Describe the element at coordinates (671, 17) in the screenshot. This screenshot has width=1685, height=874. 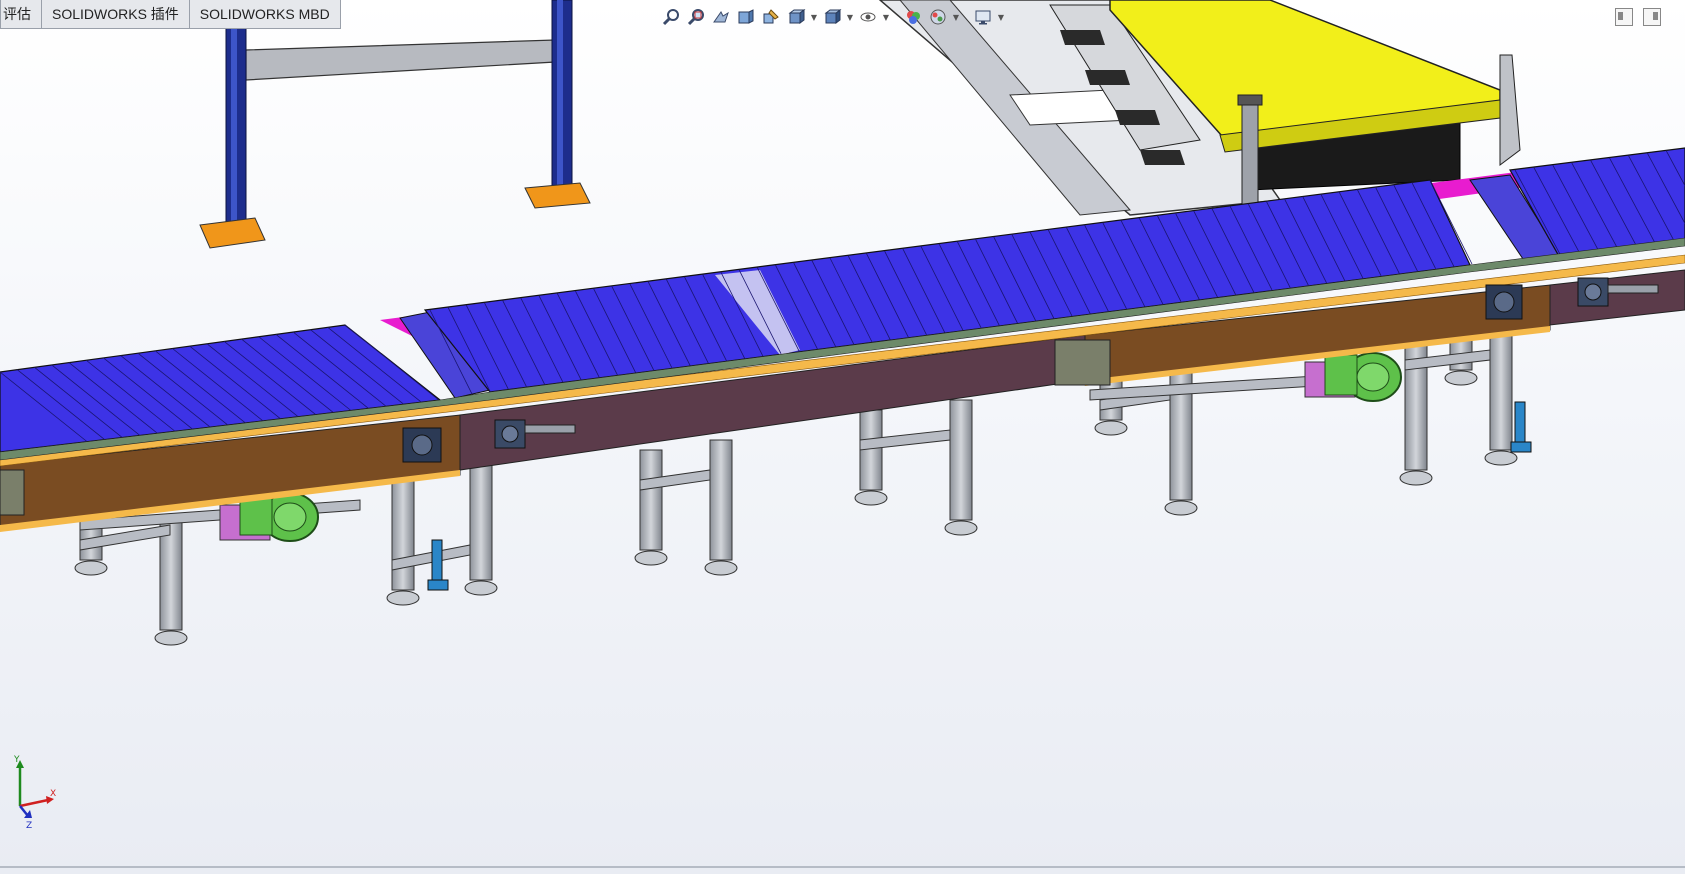
I see `zoom-to-fit-icon` at that location.